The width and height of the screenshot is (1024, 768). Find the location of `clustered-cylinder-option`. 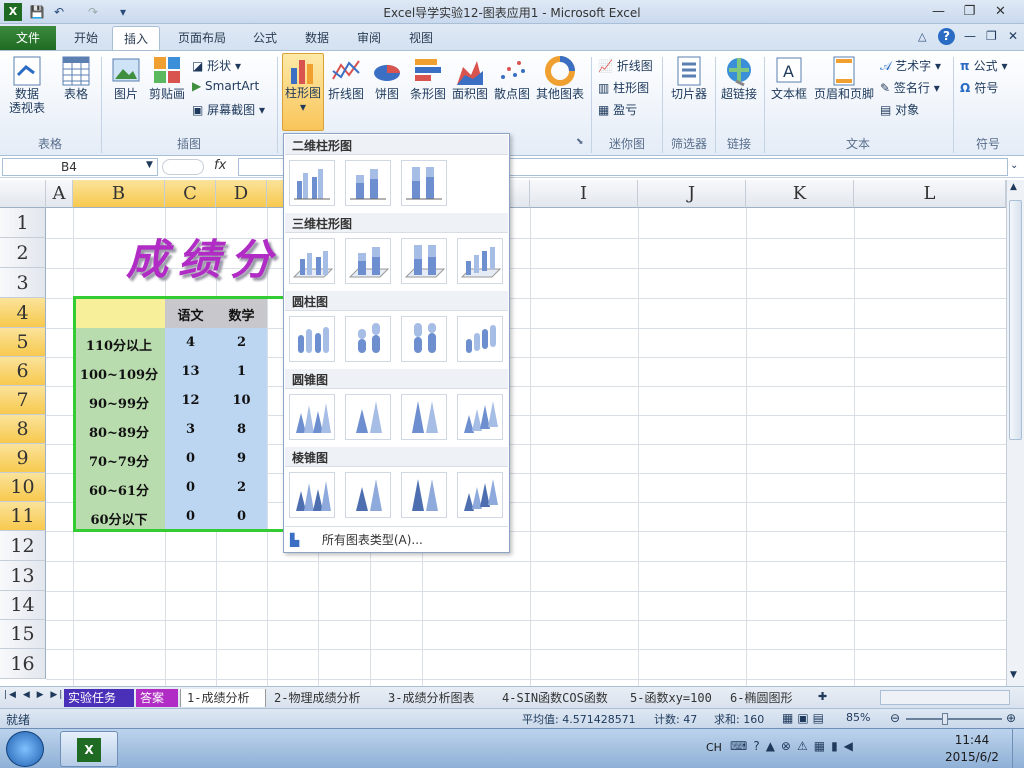

clustered-cylinder-option is located at coordinates (312, 339).